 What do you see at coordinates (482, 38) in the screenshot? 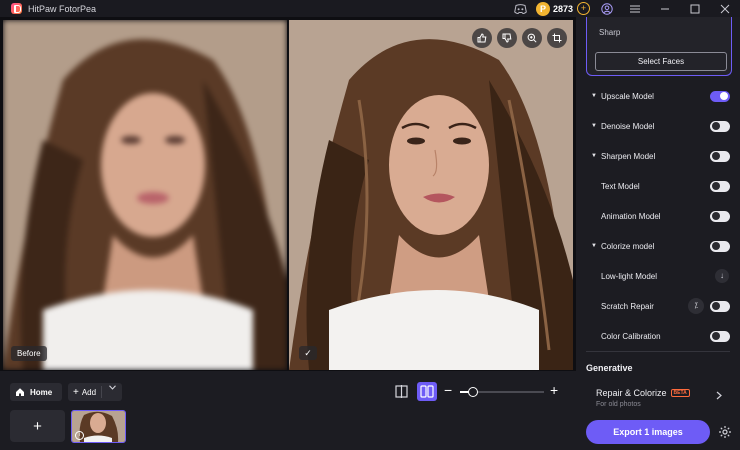
I see `thumbs-up-icon` at bounding box center [482, 38].